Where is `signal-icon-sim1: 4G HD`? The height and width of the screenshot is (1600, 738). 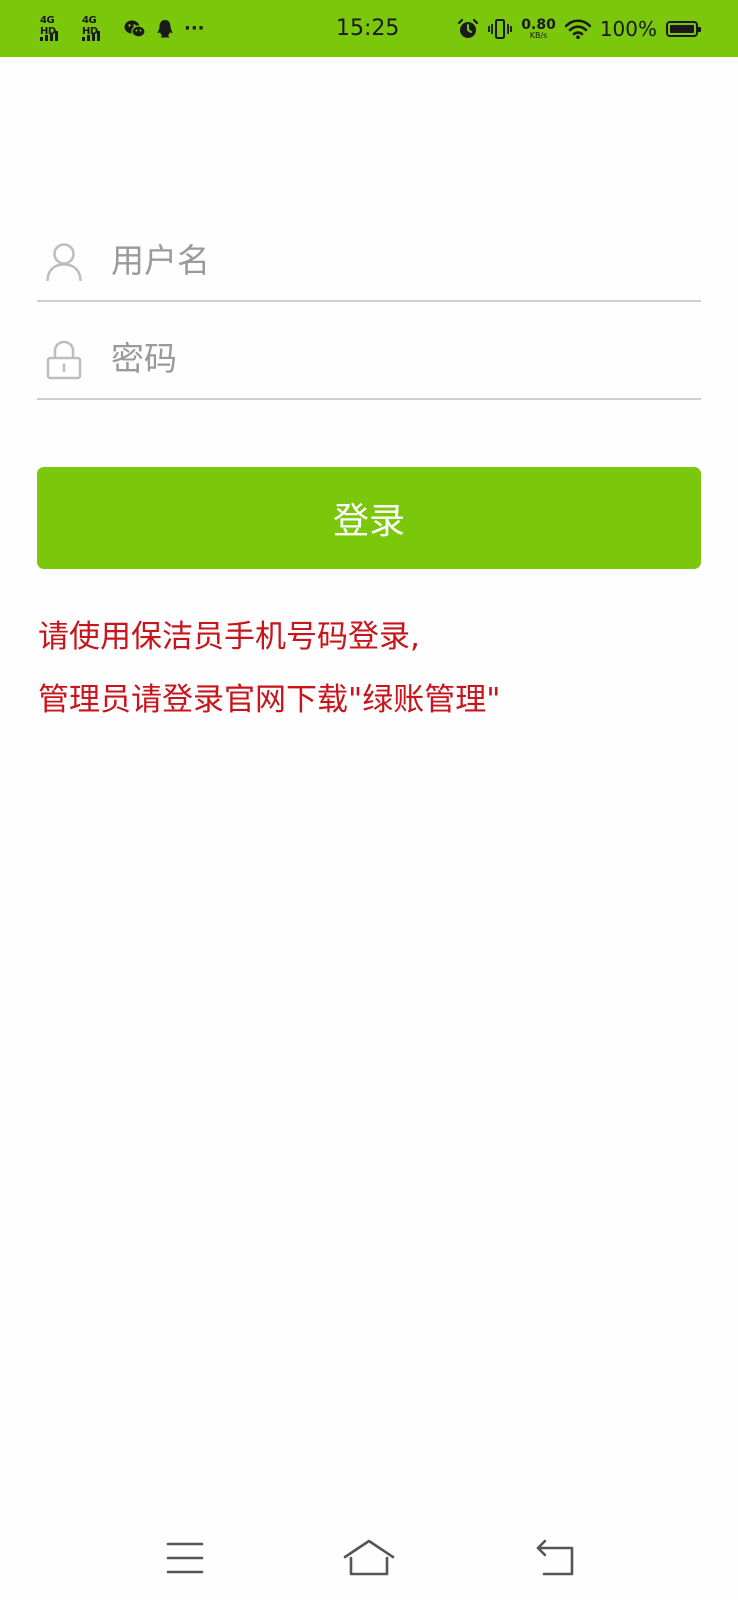
signal-icon-sim1: 4G HD is located at coordinates (56, 28).